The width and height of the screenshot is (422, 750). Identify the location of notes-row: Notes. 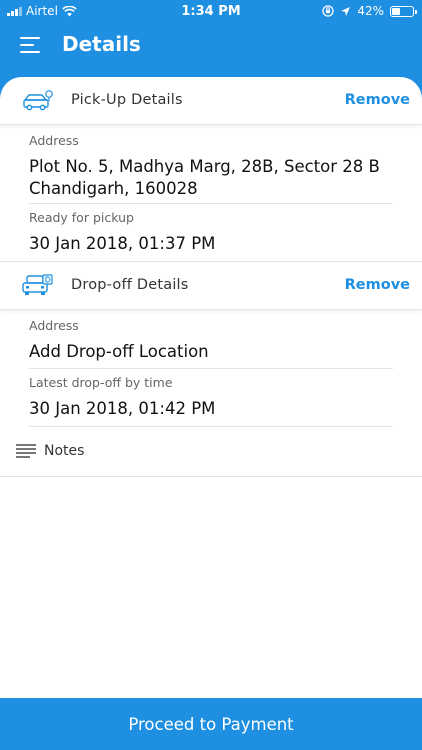
(211, 454).